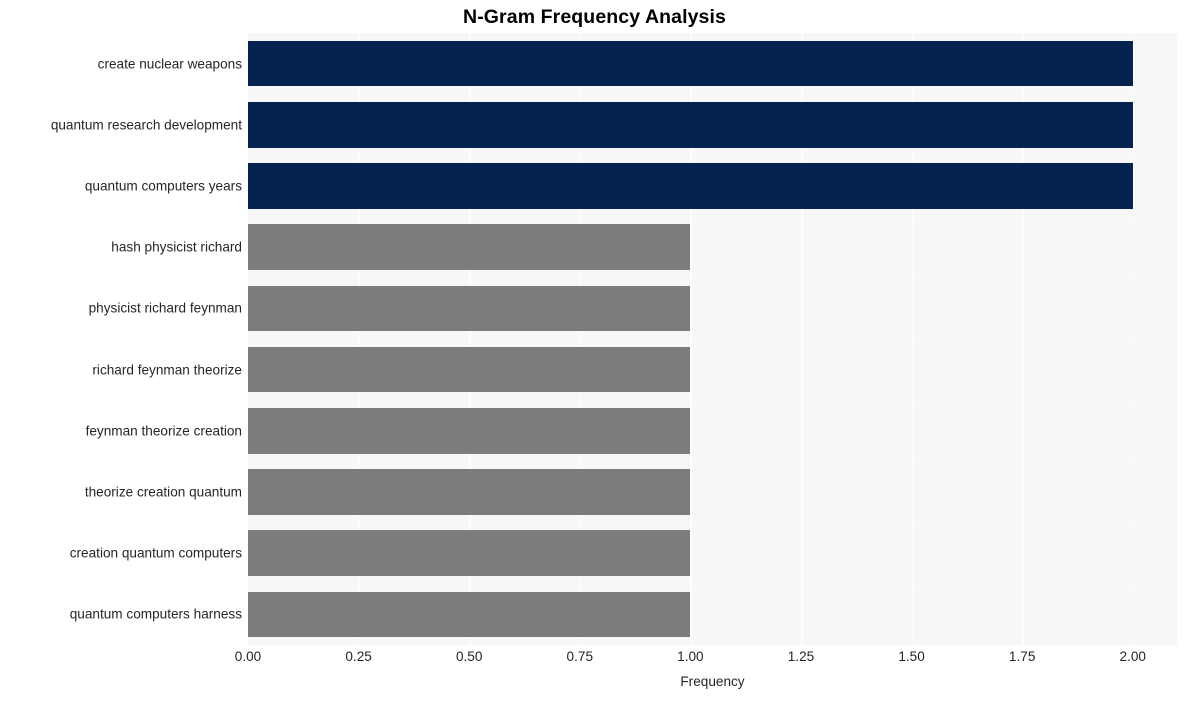  I want to click on x-axis-tick-label: 1.50, so click(911, 656).